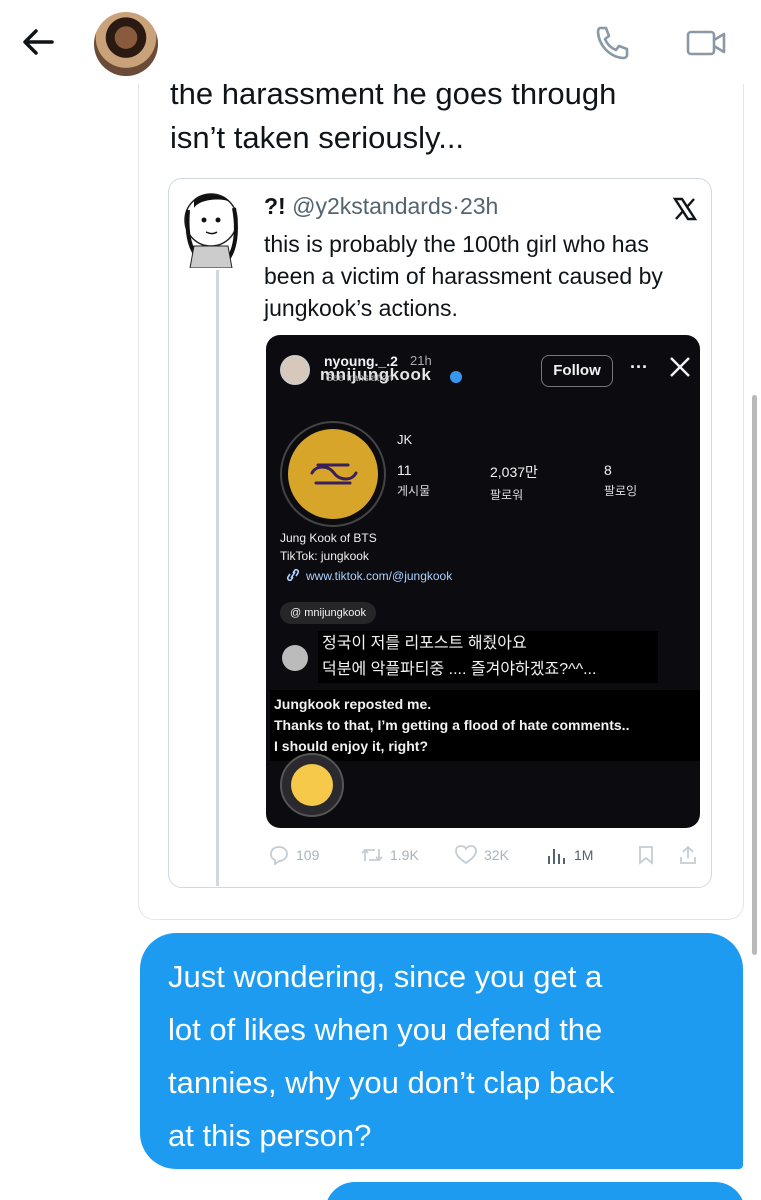 This screenshot has height=1200, width=761. Describe the element at coordinates (680, 367) in the screenshot. I see `close-icon` at that location.